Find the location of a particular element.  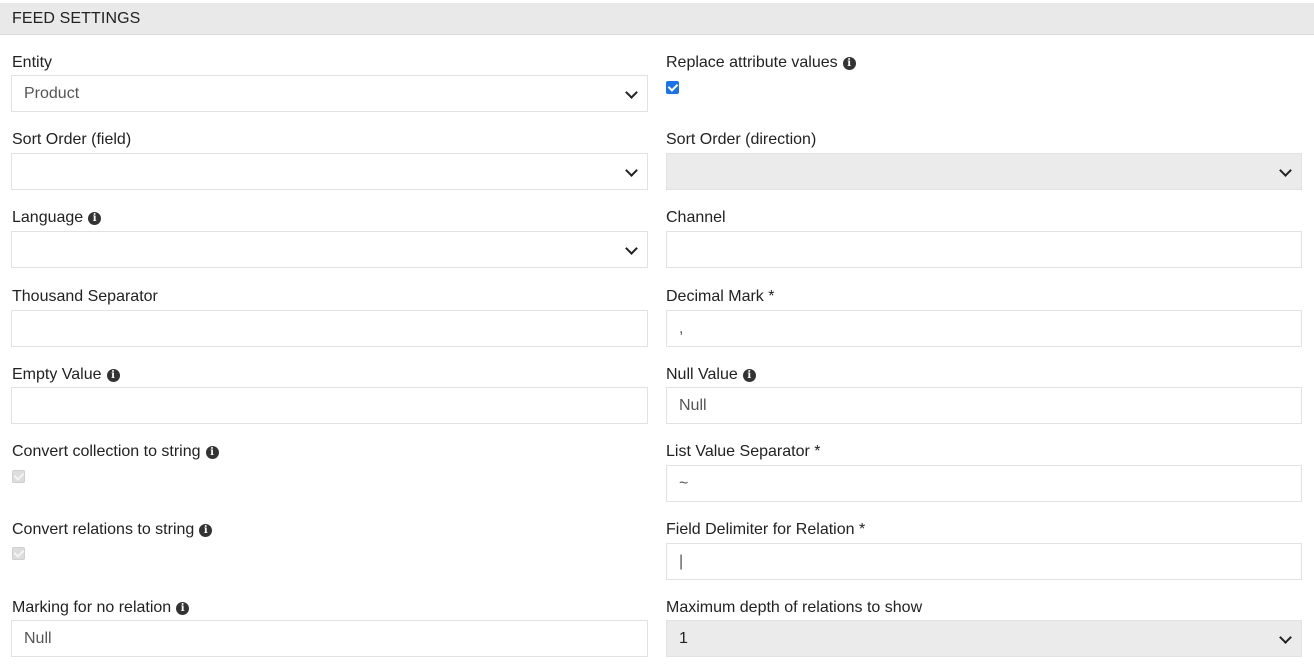

relation-delimiter-input: | is located at coordinates (984, 561).